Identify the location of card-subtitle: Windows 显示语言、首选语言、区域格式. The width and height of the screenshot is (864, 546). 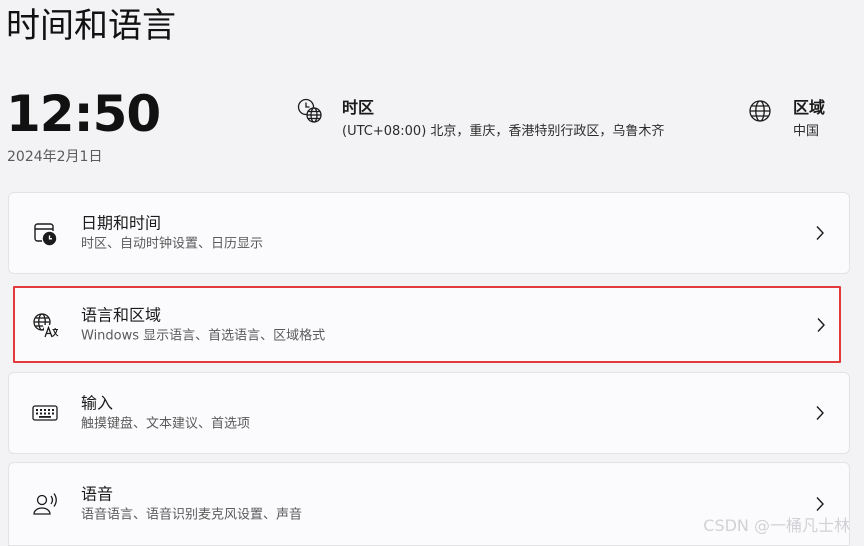
(203, 335).